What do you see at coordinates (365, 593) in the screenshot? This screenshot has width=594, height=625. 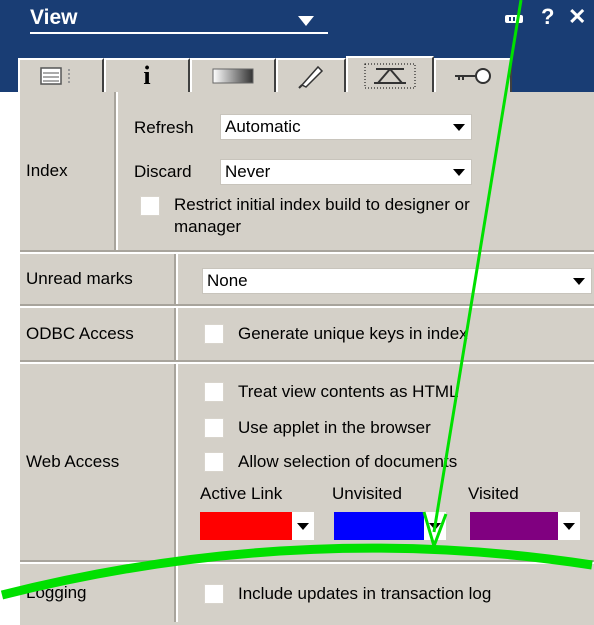 I see `include-updates-label: Include updates in transaction log` at bounding box center [365, 593].